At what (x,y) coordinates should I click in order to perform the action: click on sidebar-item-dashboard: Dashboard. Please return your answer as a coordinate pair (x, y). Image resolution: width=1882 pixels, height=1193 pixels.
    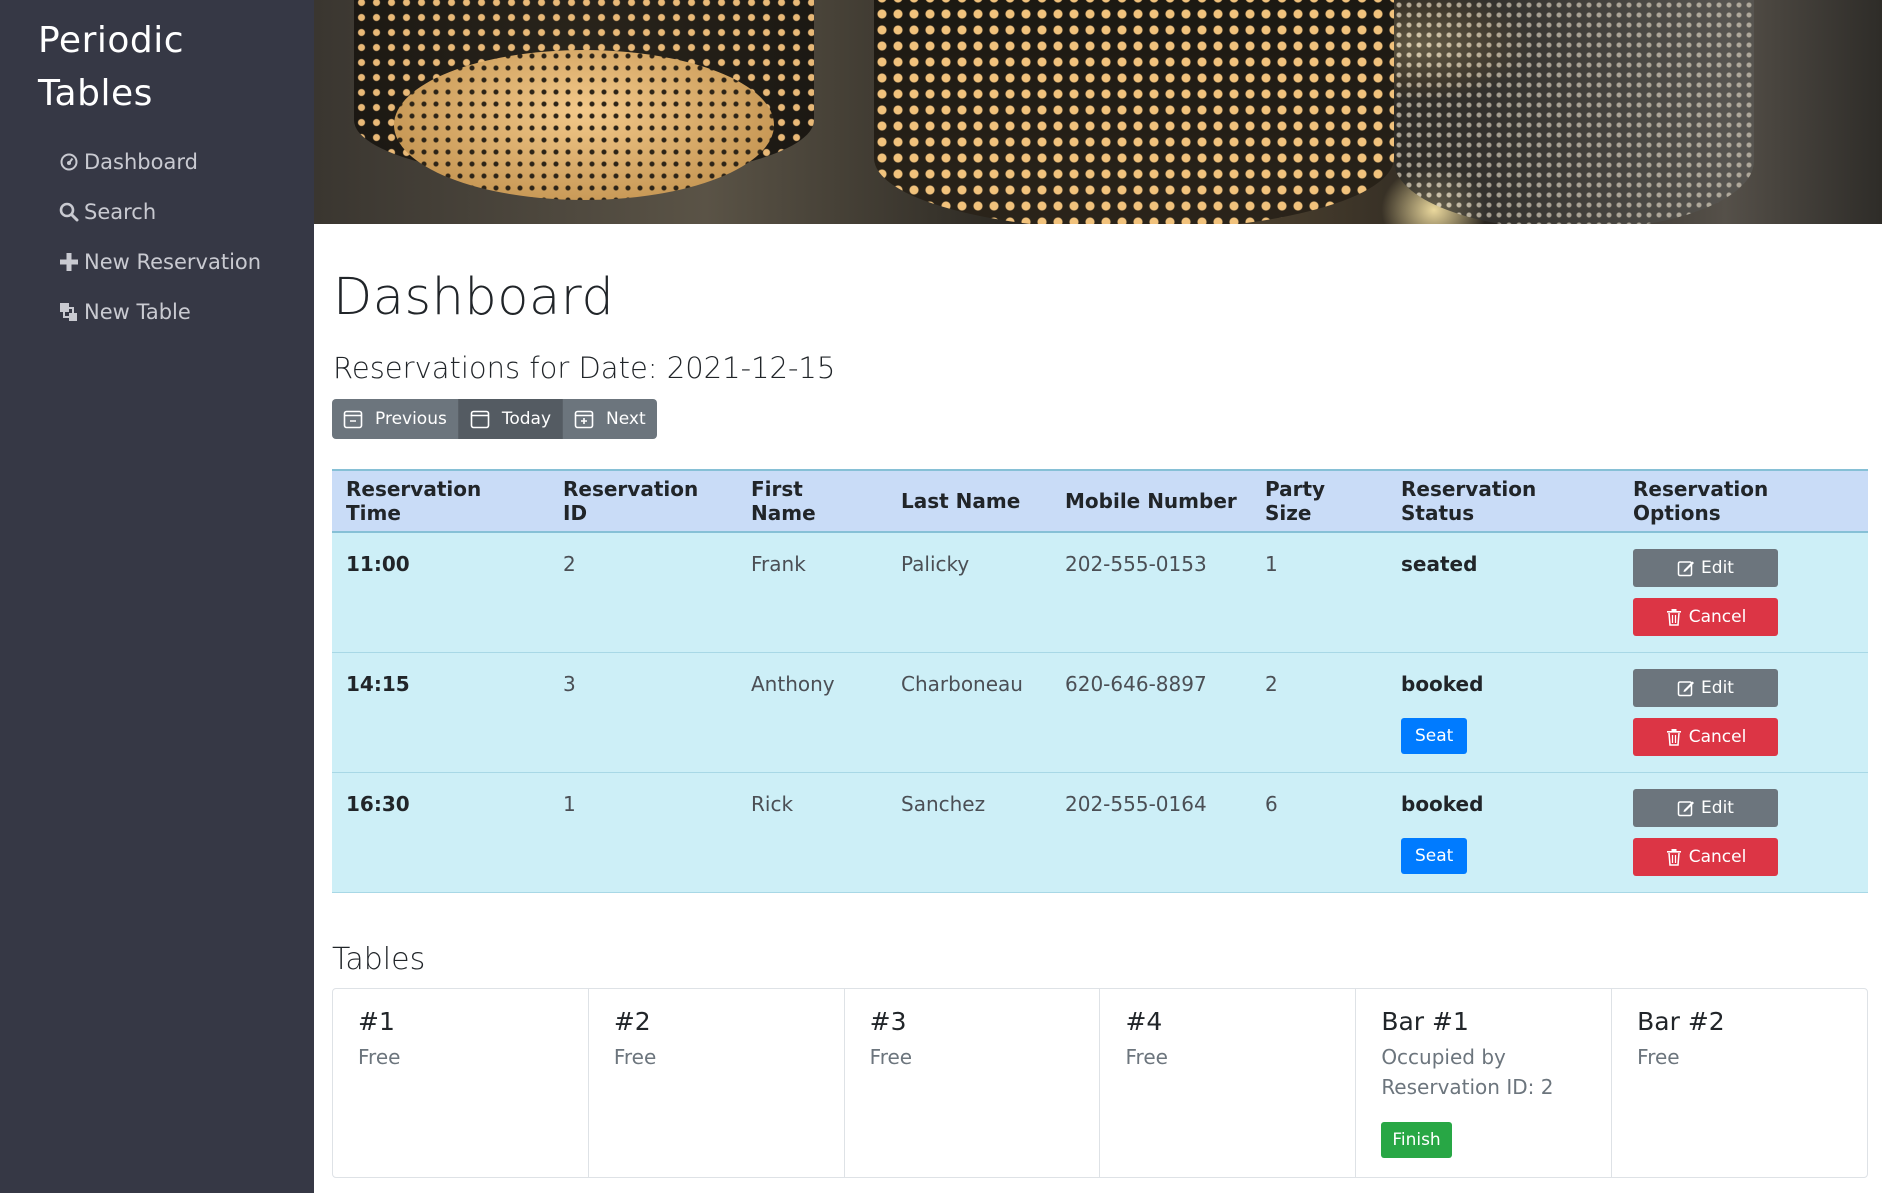
    Looking at the image, I should click on (159, 162).